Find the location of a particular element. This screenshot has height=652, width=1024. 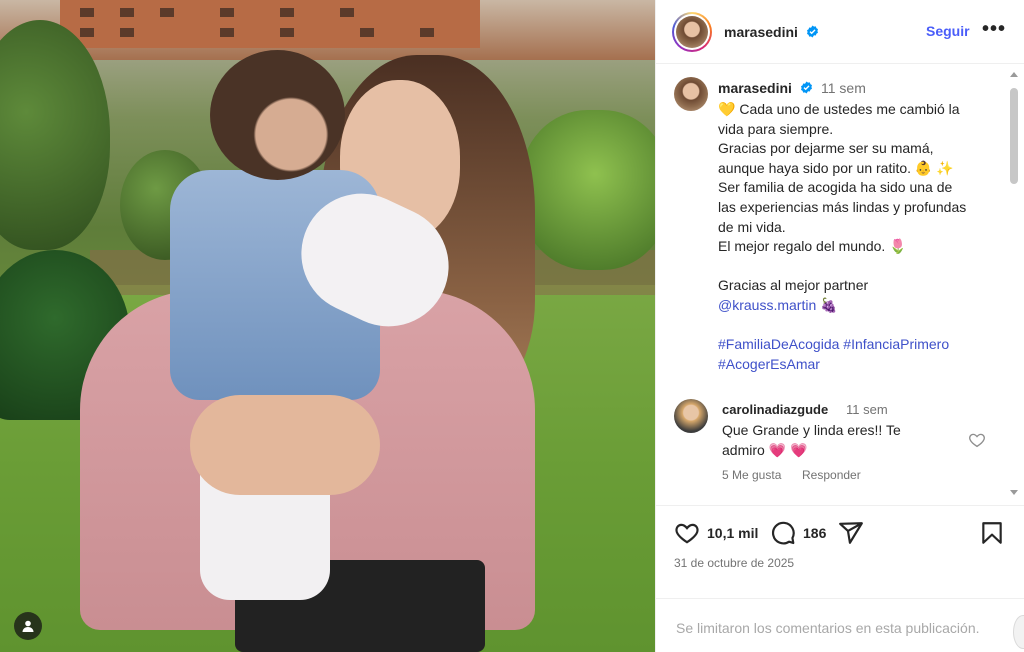

hashtag-link: #AcogerEsAmar is located at coordinates (769, 364).